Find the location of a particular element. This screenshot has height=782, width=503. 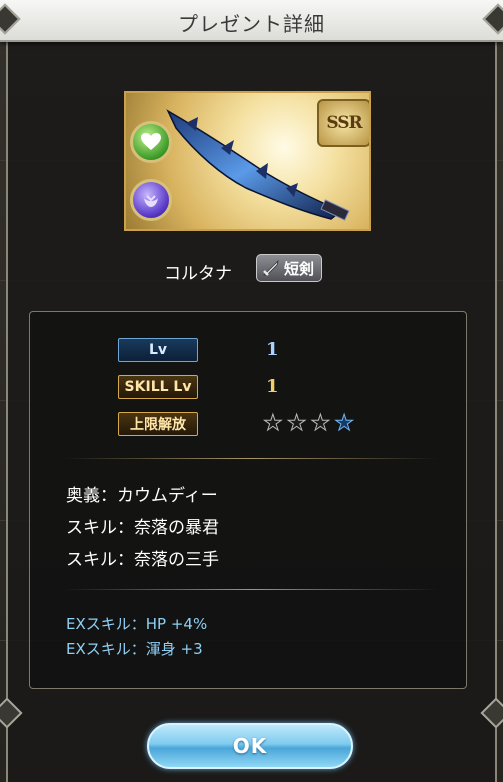

star-blue-icon: ★ is located at coordinates (344, 423).